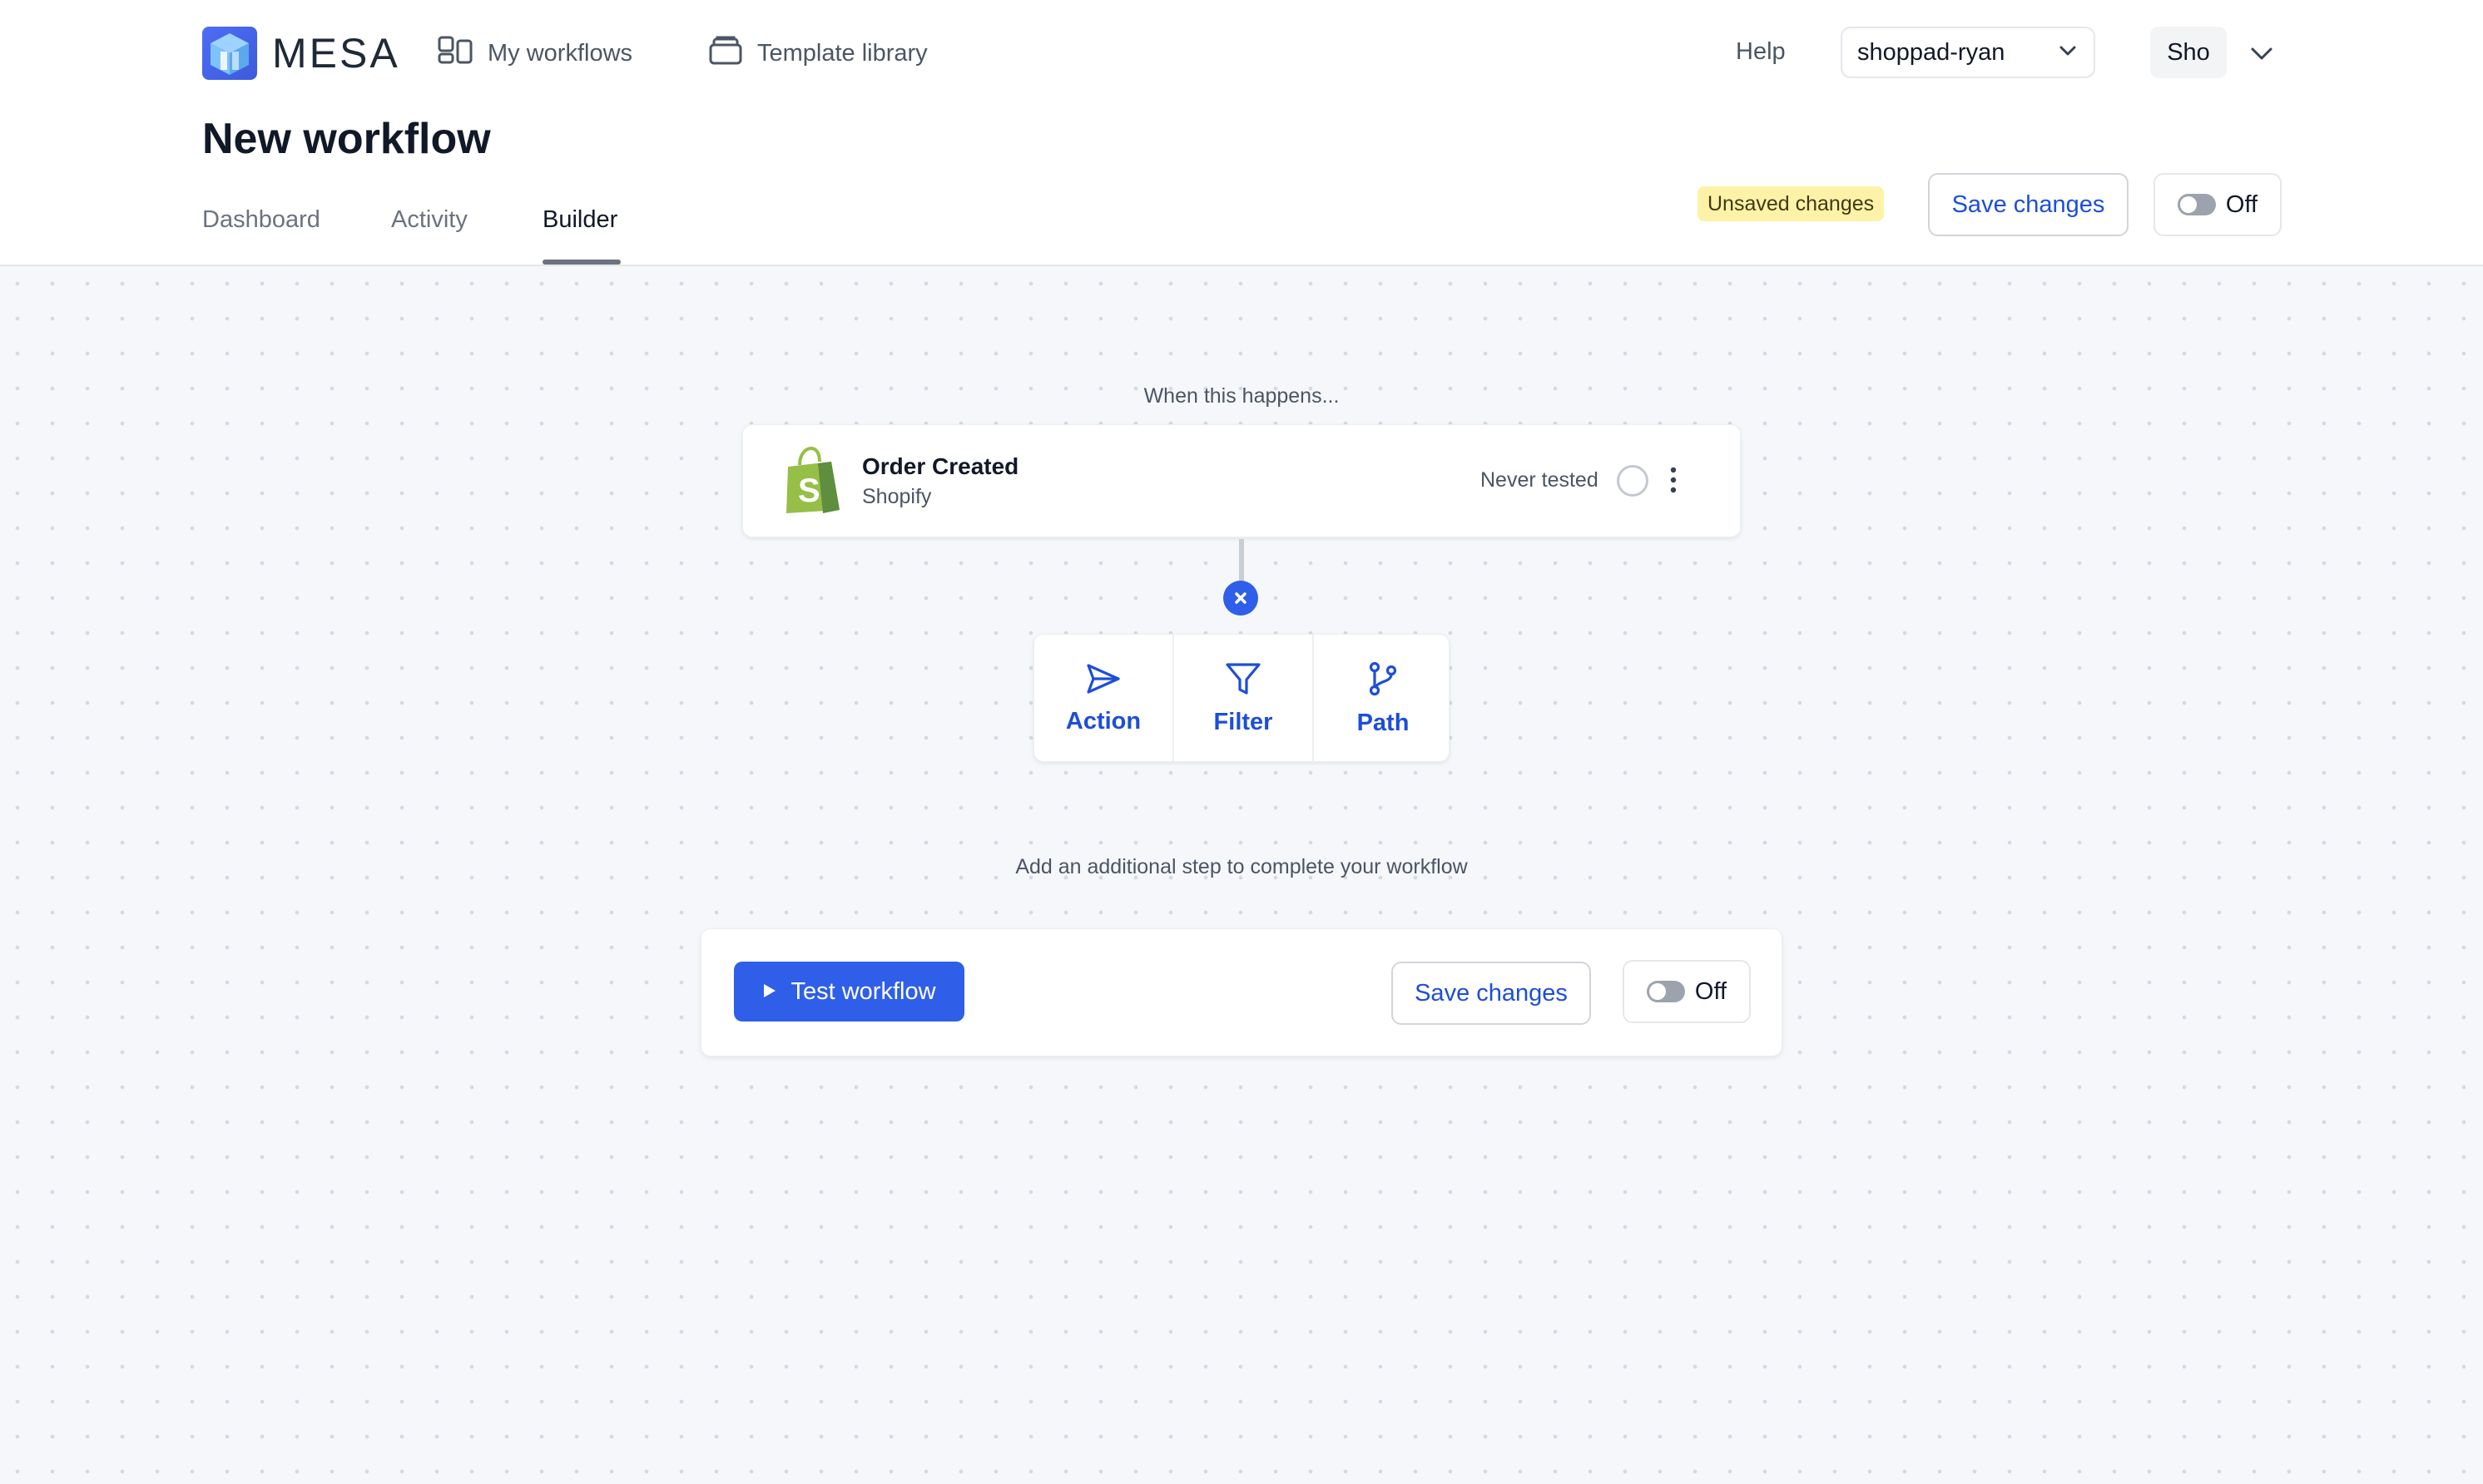 The height and width of the screenshot is (1484, 2483). I want to click on status-circle-icon, so click(1632, 481).